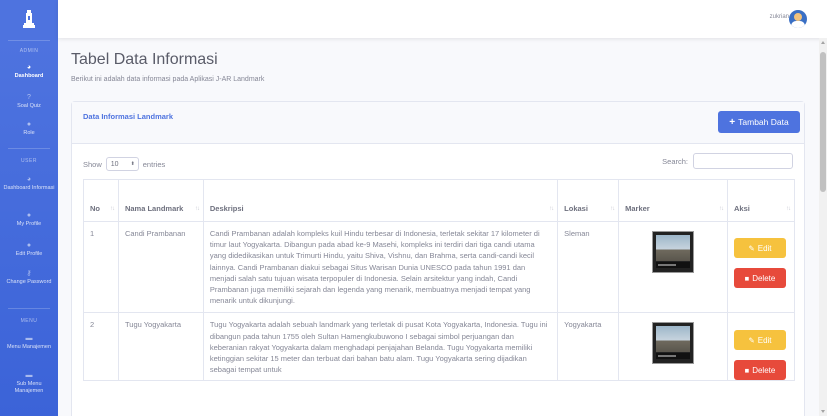 Image resolution: width=827 pixels, height=416 pixels. Describe the element at coordinates (29, 254) in the screenshot. I see `sidebar-item-label: Edit Profile` at that location.